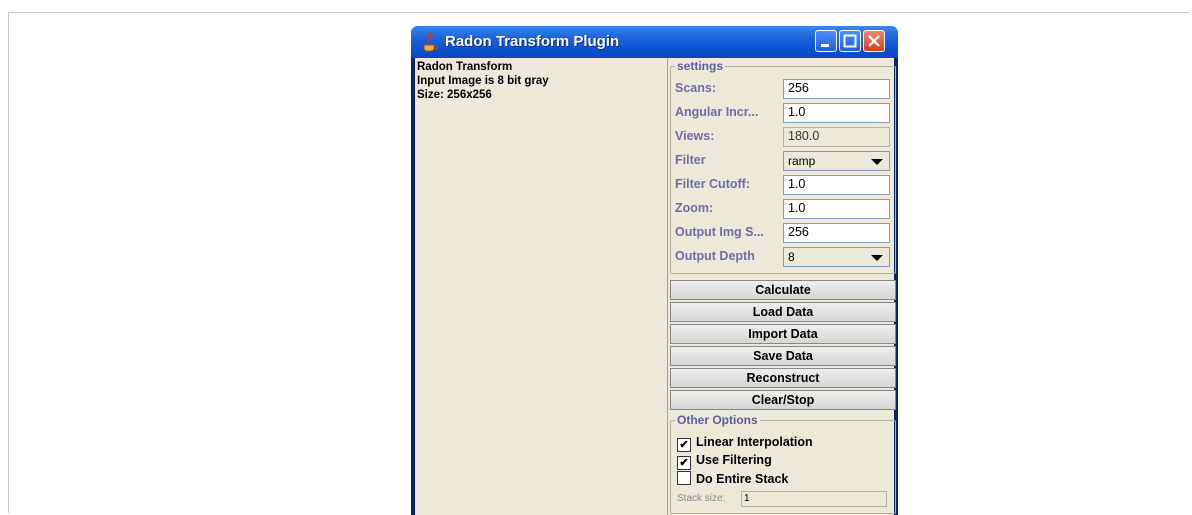 Image resolution: width=1192 pixels, height=515 pixels. Describe the element at coordinates (836, 89) in the screenshot. I see `scans-field: 256` at that location.